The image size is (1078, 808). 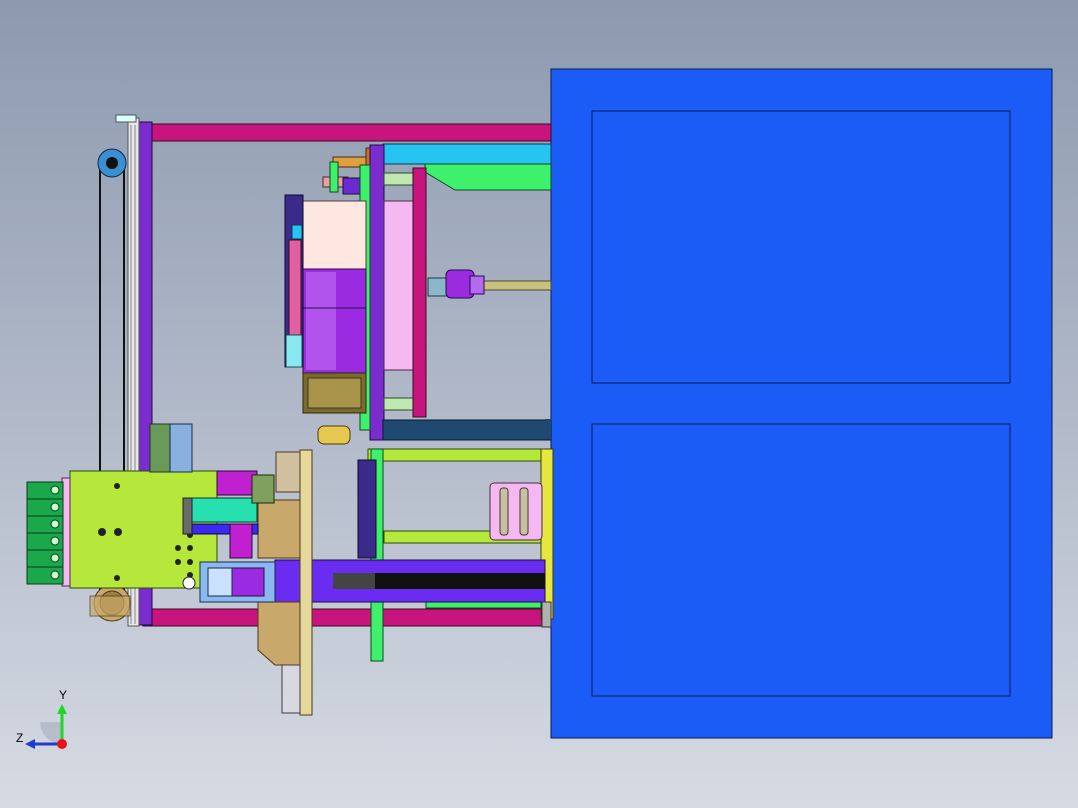 I want to click on lower-purple-rail, so click(x=410, y=581).